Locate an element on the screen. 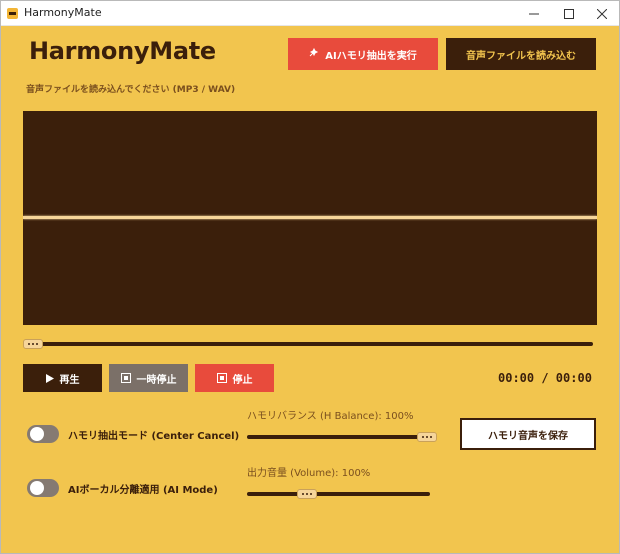 The image size is (620, 554). play-label: 再生 is located at coordinates (69, 380).